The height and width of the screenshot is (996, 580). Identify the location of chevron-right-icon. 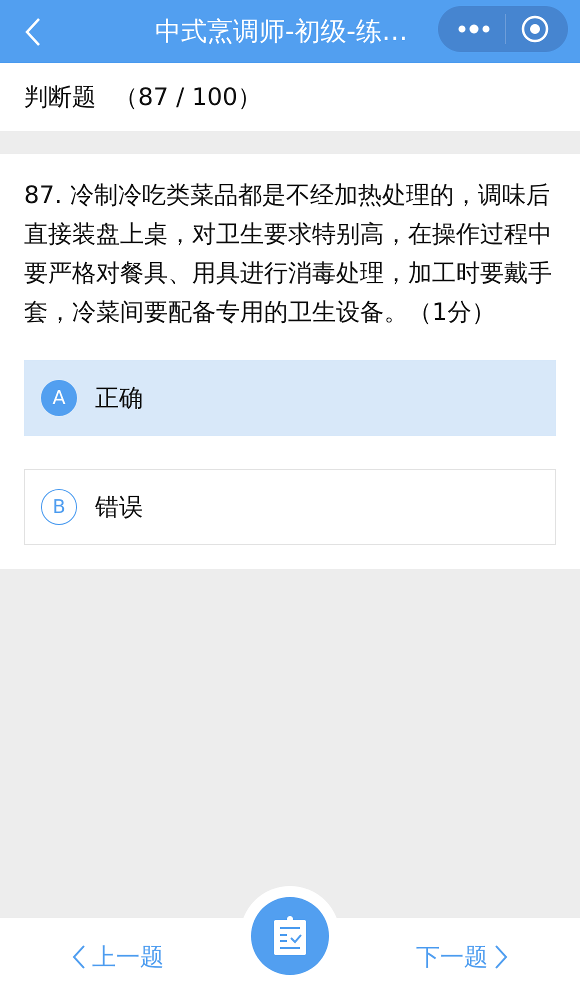
(501, 957).